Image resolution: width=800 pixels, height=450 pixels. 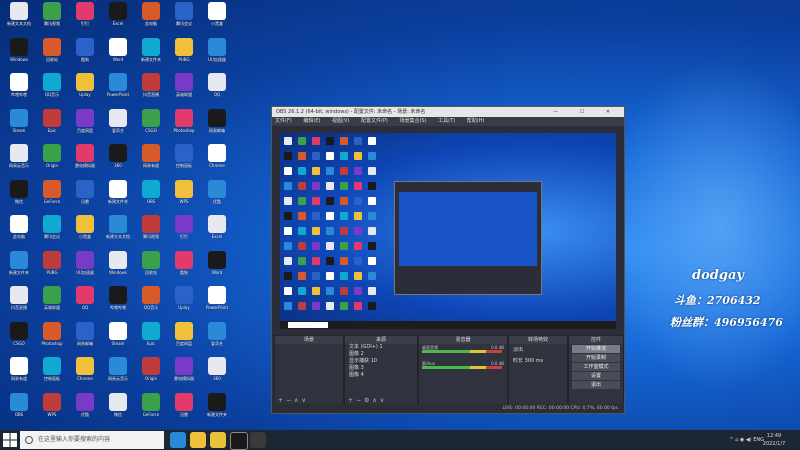 What do you see at coordinates (19, 91) in the screenshot?
I see `desktop-icon: 哔哩哔哩` at bounding box center [19, 91].